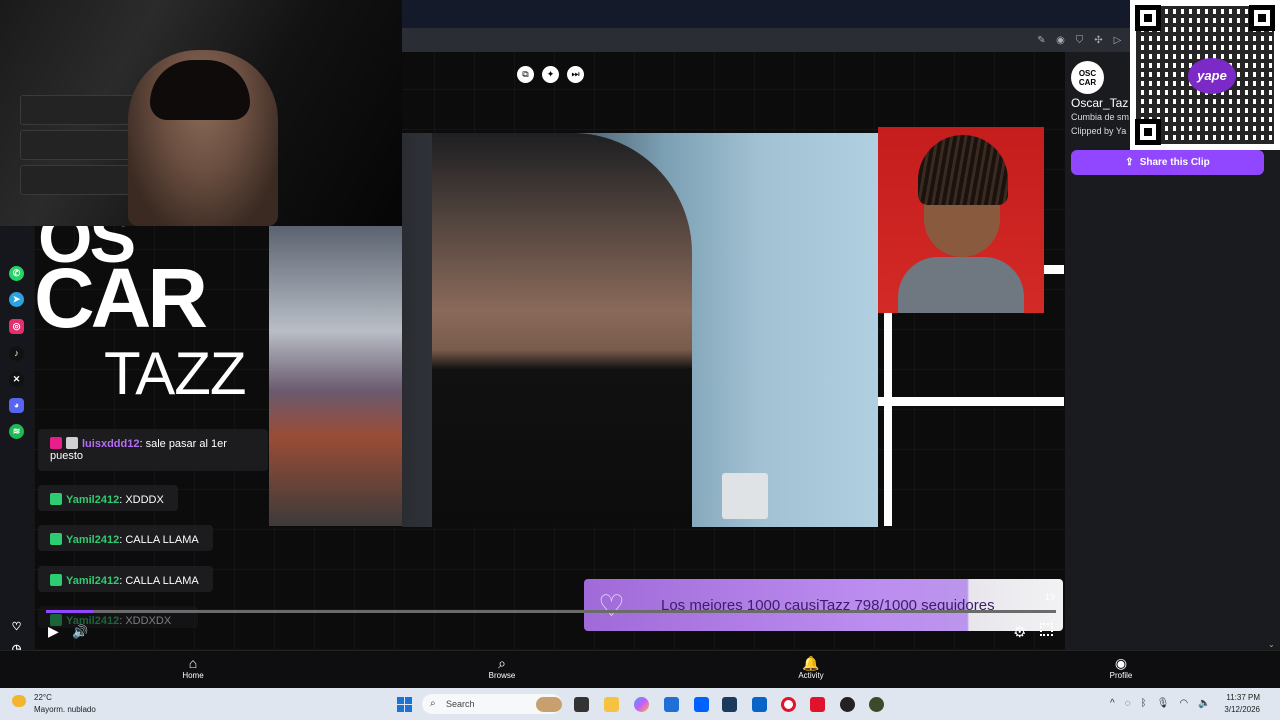 This screenshot has width=1280, height=720. Describe the element at coordinates (575, 74) in the screenshot. I see `skip-icon: ⏭` at that location.